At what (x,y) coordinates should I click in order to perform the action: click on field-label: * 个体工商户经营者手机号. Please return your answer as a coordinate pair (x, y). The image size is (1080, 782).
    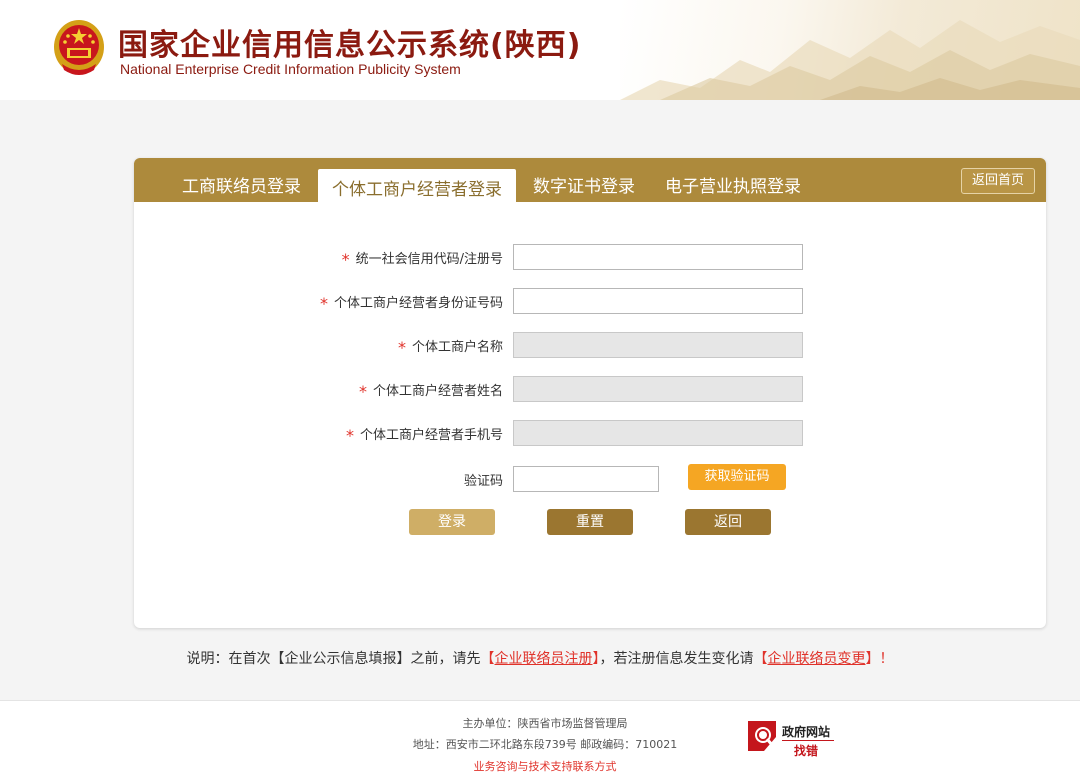
    Looking at the image, I should click on (424, 434).